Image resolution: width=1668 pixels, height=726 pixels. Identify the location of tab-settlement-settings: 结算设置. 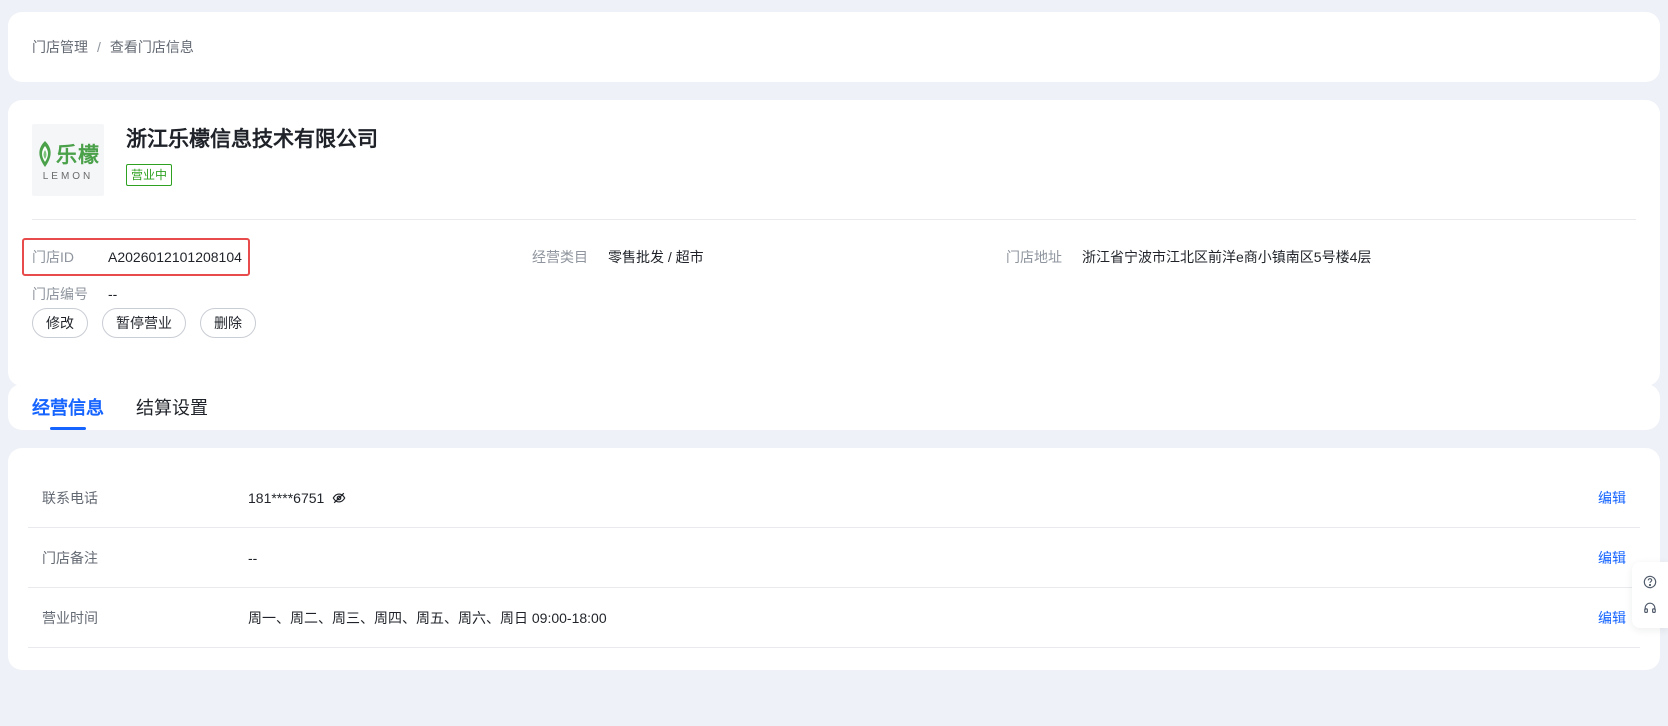
(172, 407).